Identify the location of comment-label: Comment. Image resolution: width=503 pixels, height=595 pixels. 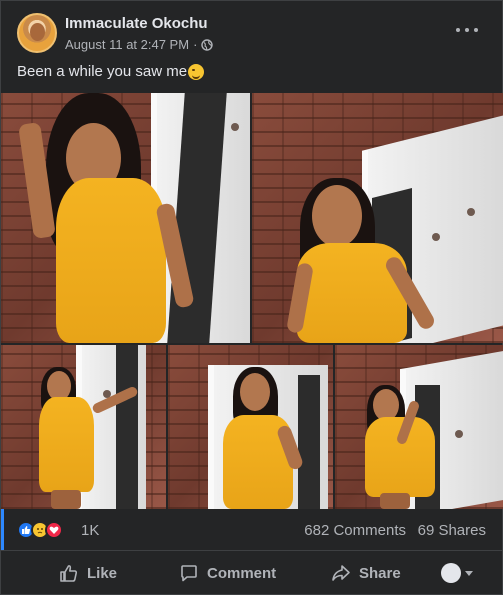
(242, 573).